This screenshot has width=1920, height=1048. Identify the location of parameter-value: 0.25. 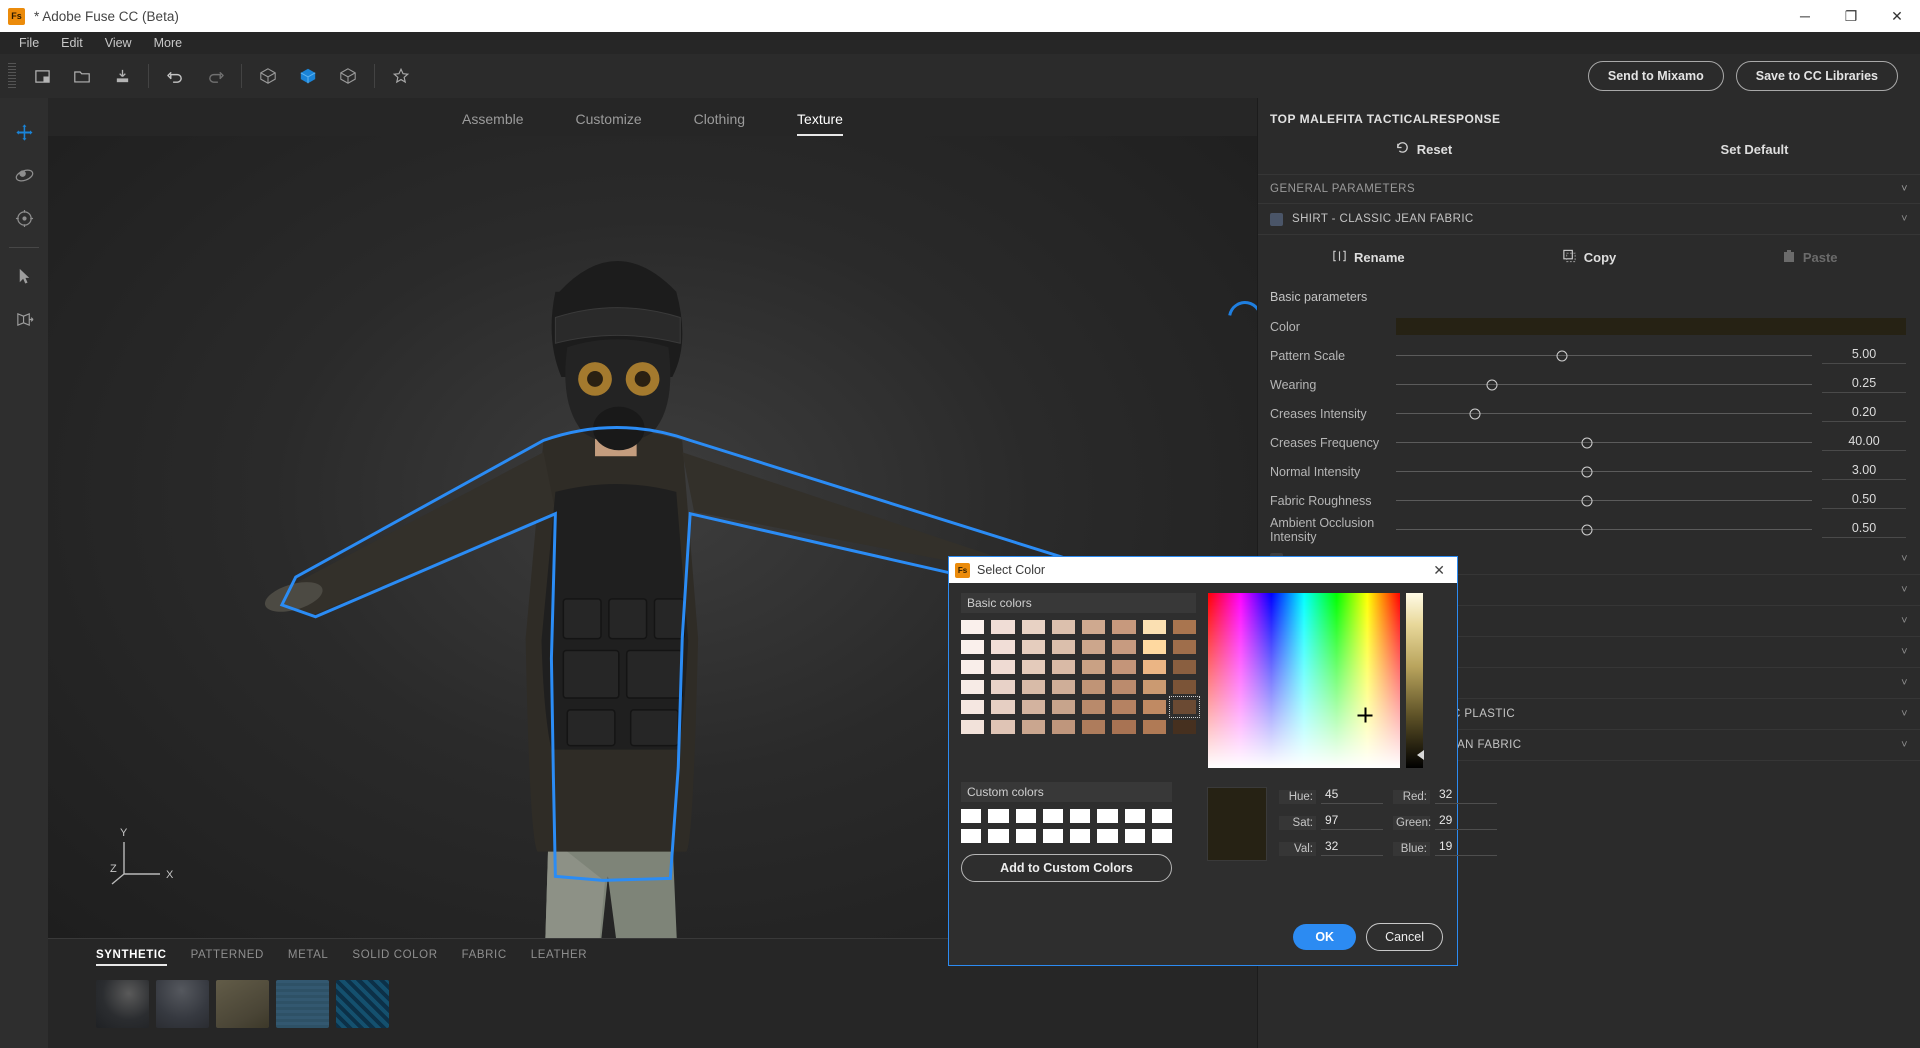
(1864, 384).